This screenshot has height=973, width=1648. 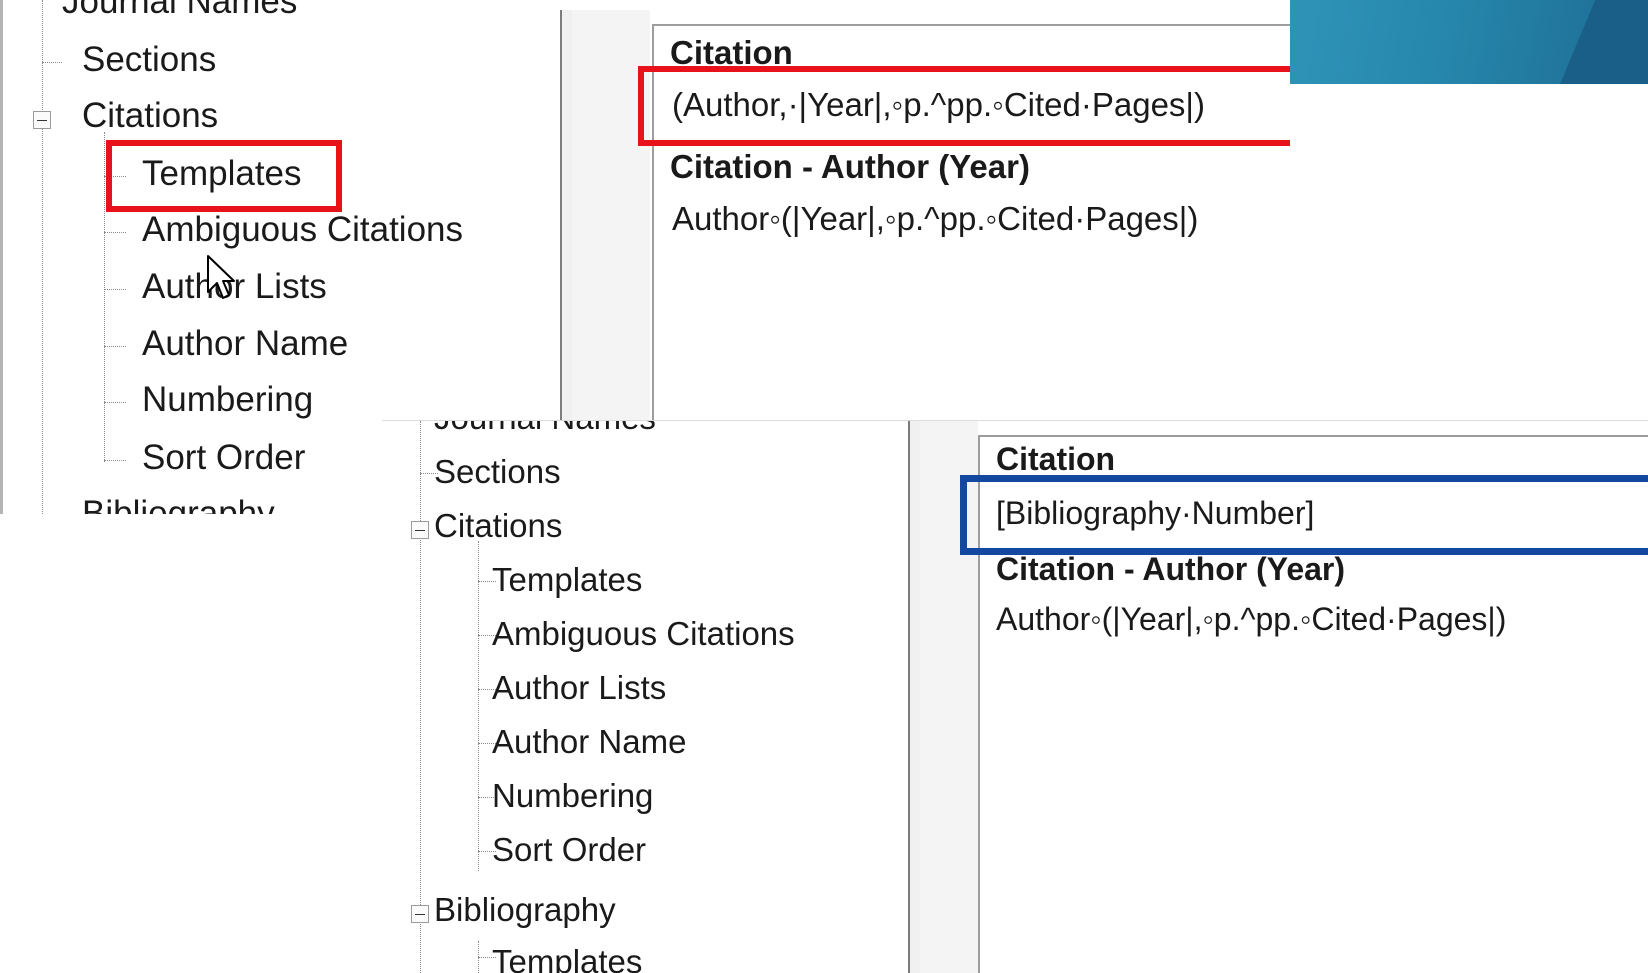 I want to click on field-title-citation: Citation, so click(x=1056, y=459).